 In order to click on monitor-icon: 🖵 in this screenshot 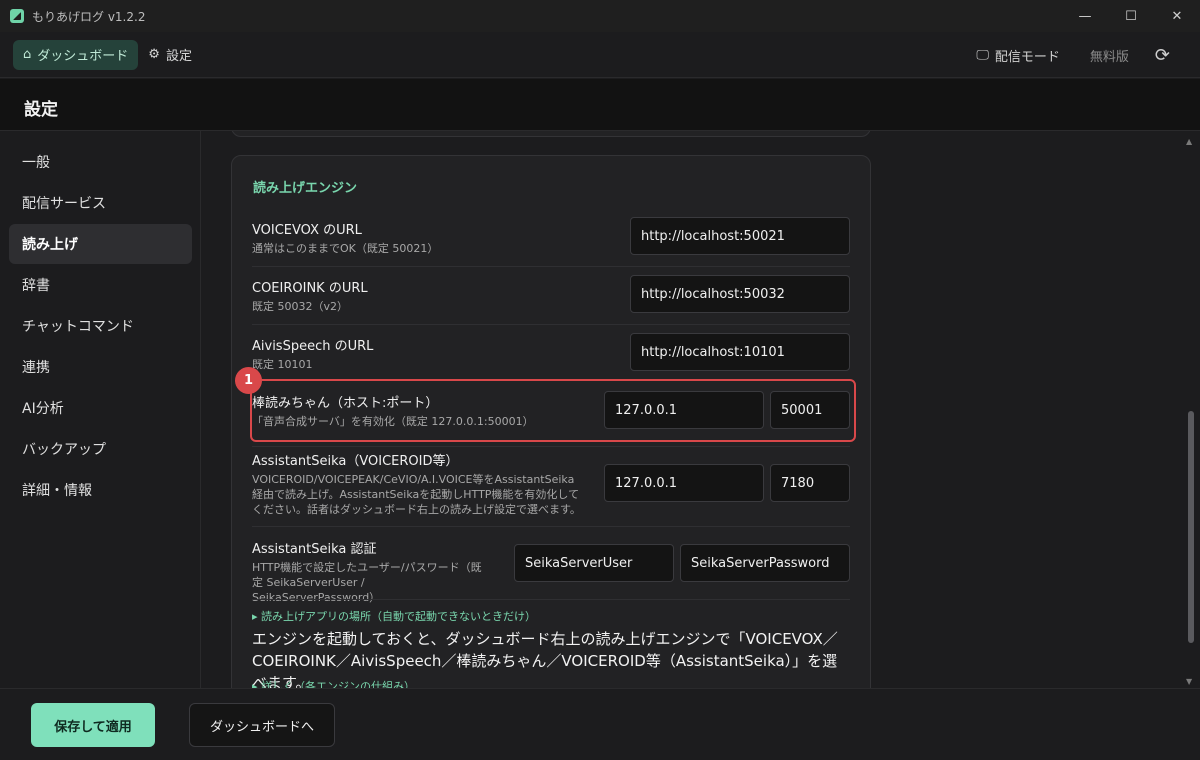, I will do `click(982, 55)`.